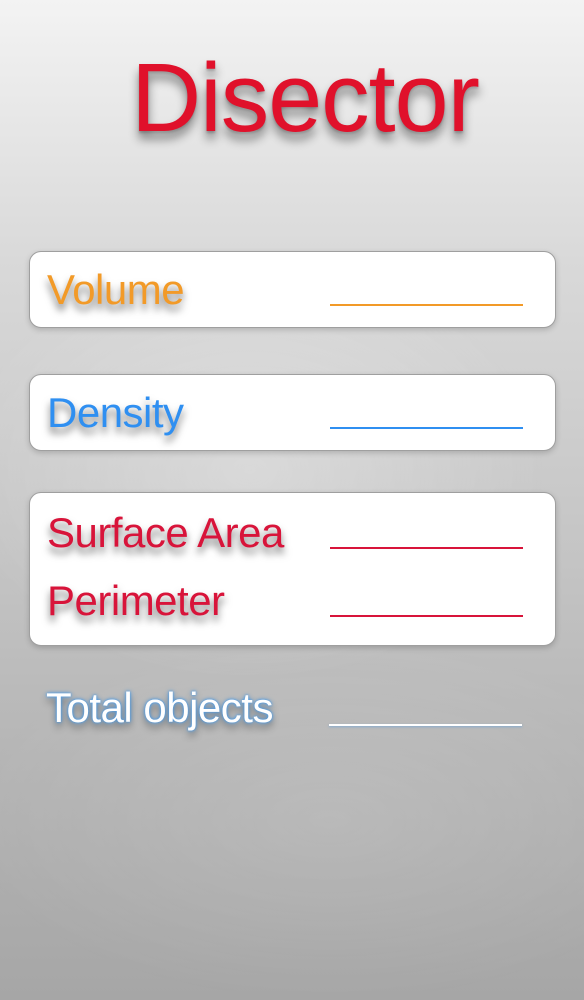 The height and width of the screenshot is (1000, 584). I want to click on density-panel: Density, so click(292, 412).